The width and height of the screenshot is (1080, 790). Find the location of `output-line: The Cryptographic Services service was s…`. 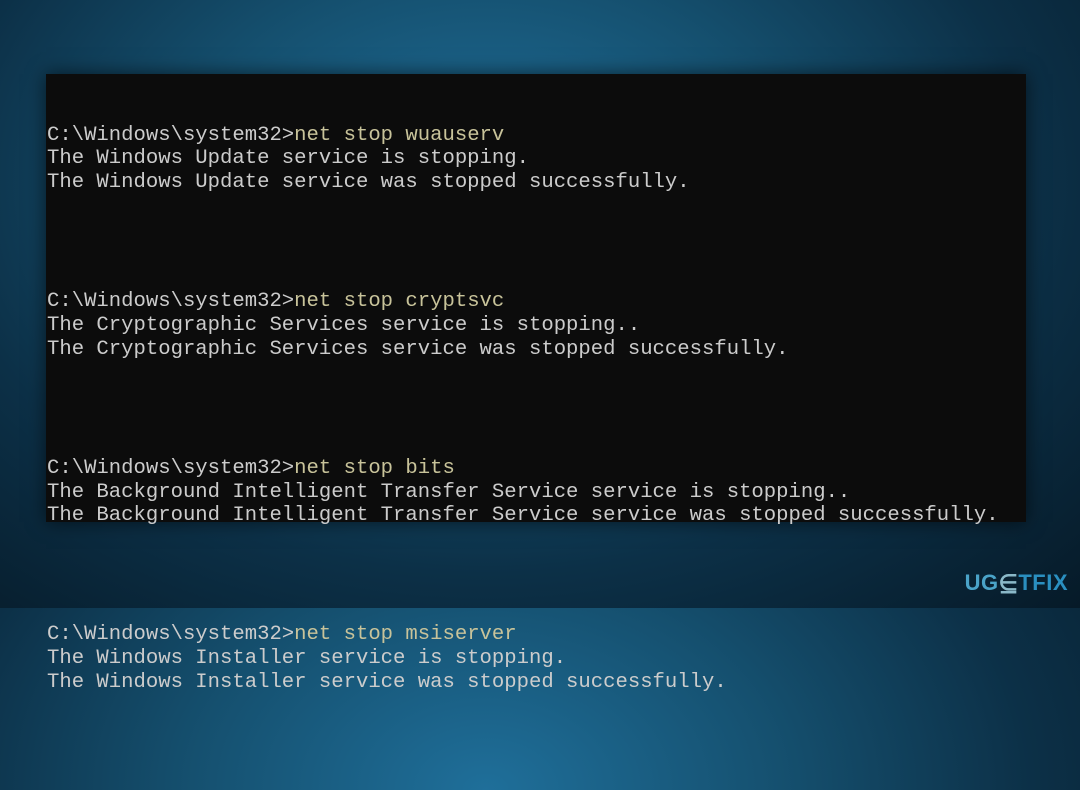

output-line: The Cryptographic Services service was s… is located at coordinates (418, 349).